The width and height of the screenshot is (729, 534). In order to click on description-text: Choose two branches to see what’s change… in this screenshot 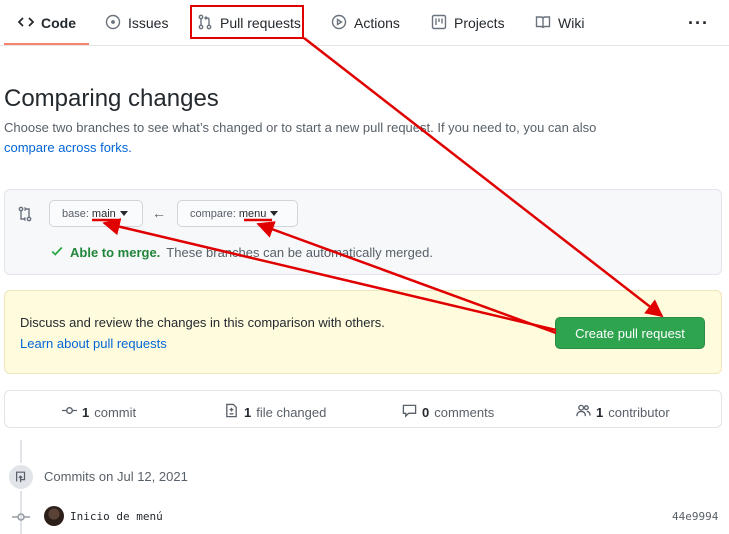, I will do `click(300, 127)`.